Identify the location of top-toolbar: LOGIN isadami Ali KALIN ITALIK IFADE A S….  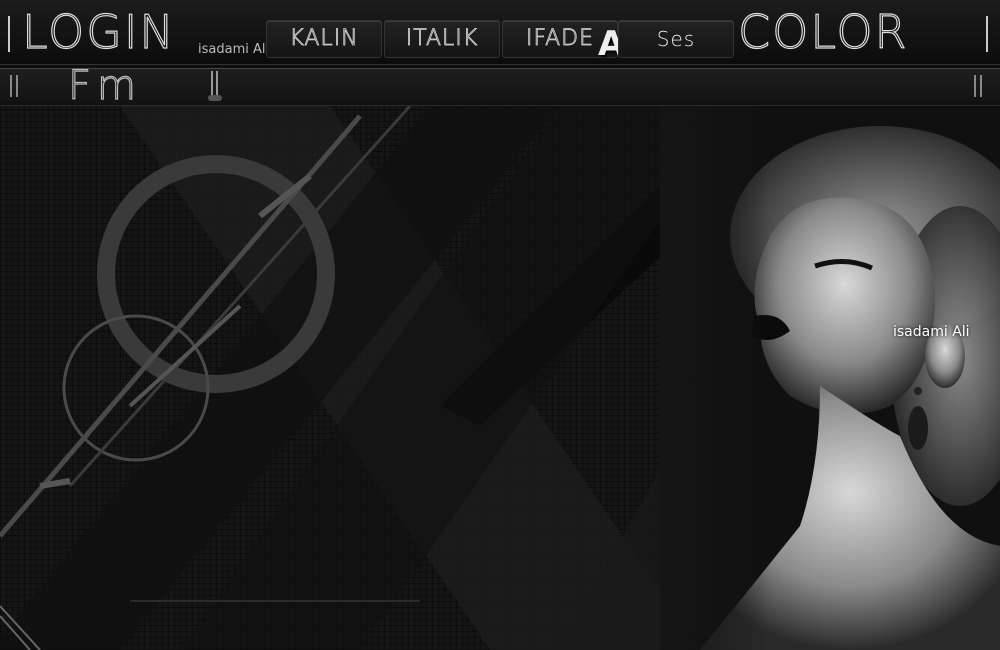
(500, 32).